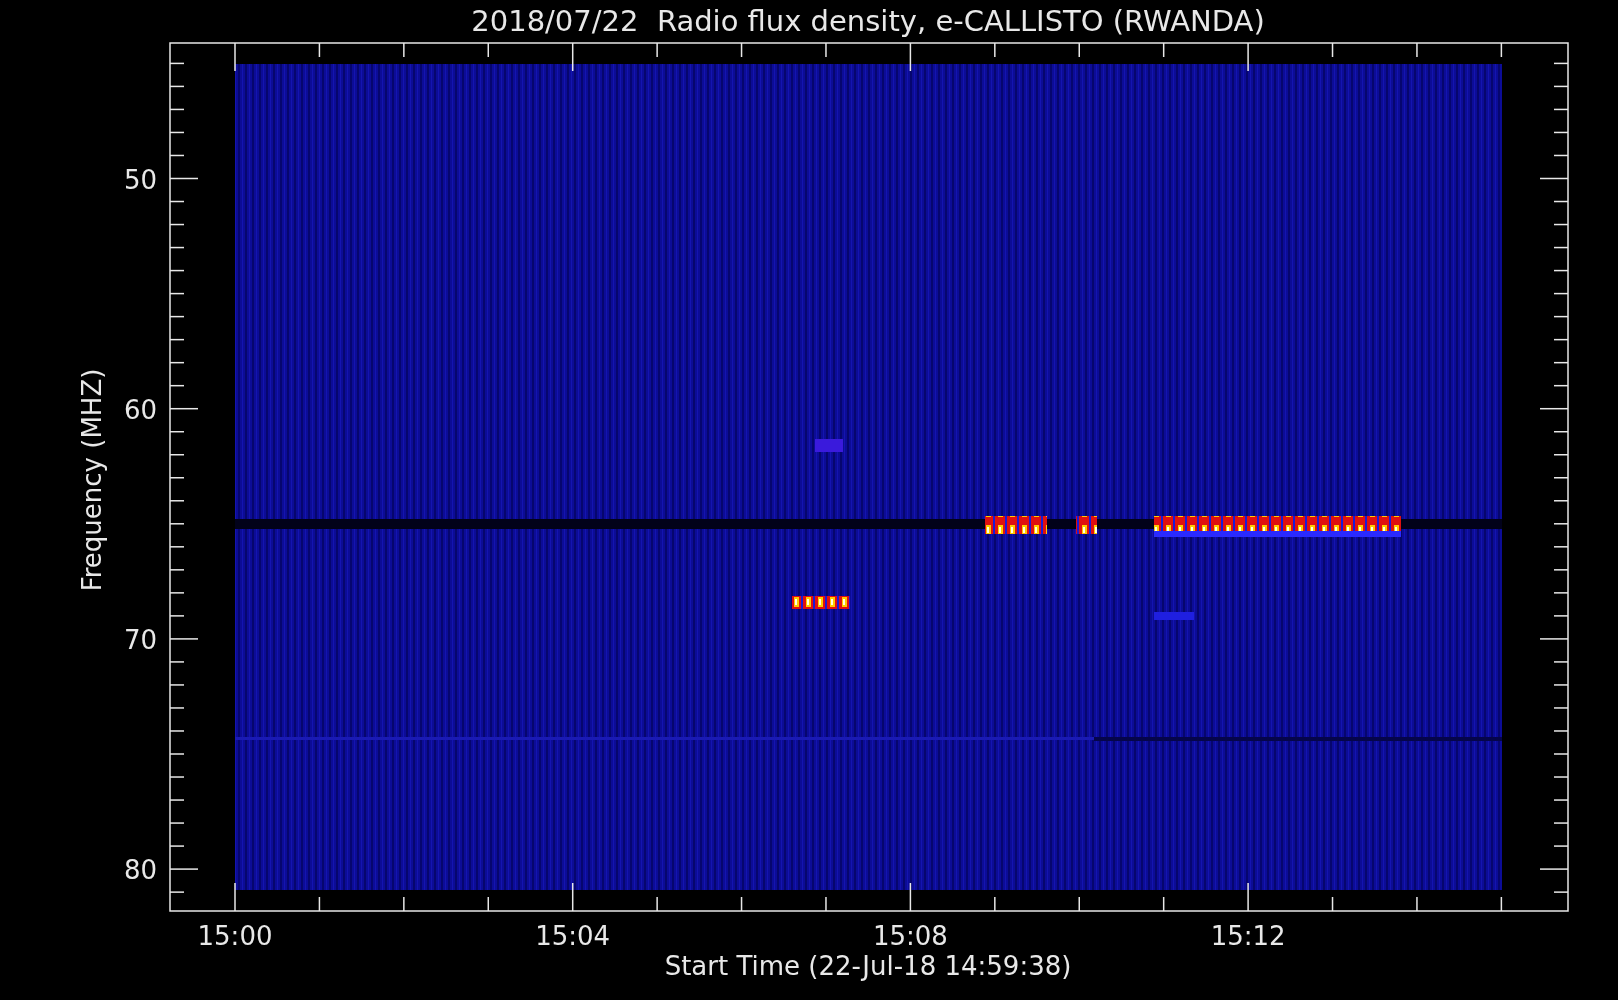 This screenshot has height=1000, width=1618. I want to click on x-tick-label: 15:04, so click(573, 936).